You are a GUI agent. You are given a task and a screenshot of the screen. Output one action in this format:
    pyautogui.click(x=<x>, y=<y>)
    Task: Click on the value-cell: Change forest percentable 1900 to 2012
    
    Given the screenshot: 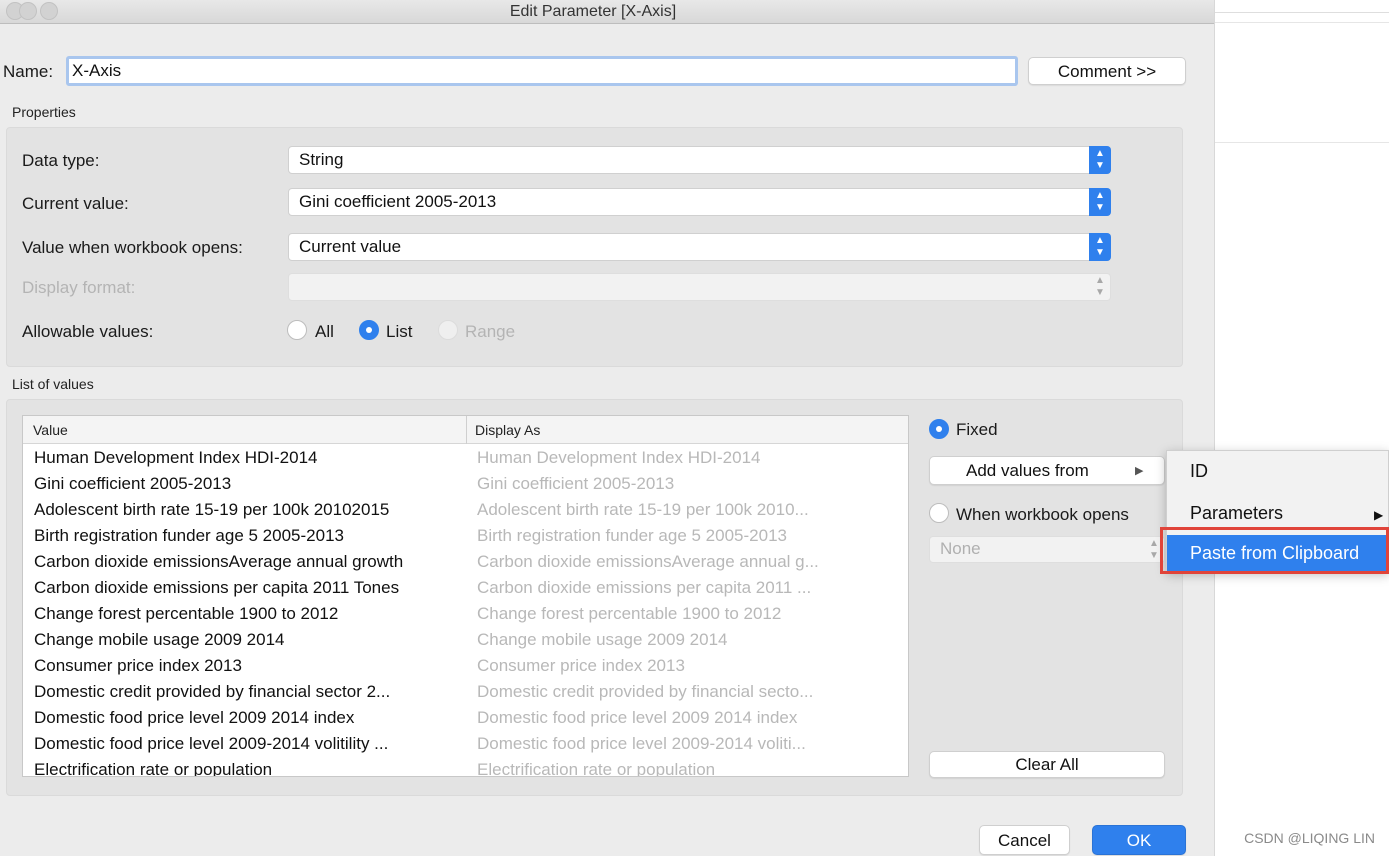 What is the action you would take?
    pyautogui.click(x=248, y=614)
    